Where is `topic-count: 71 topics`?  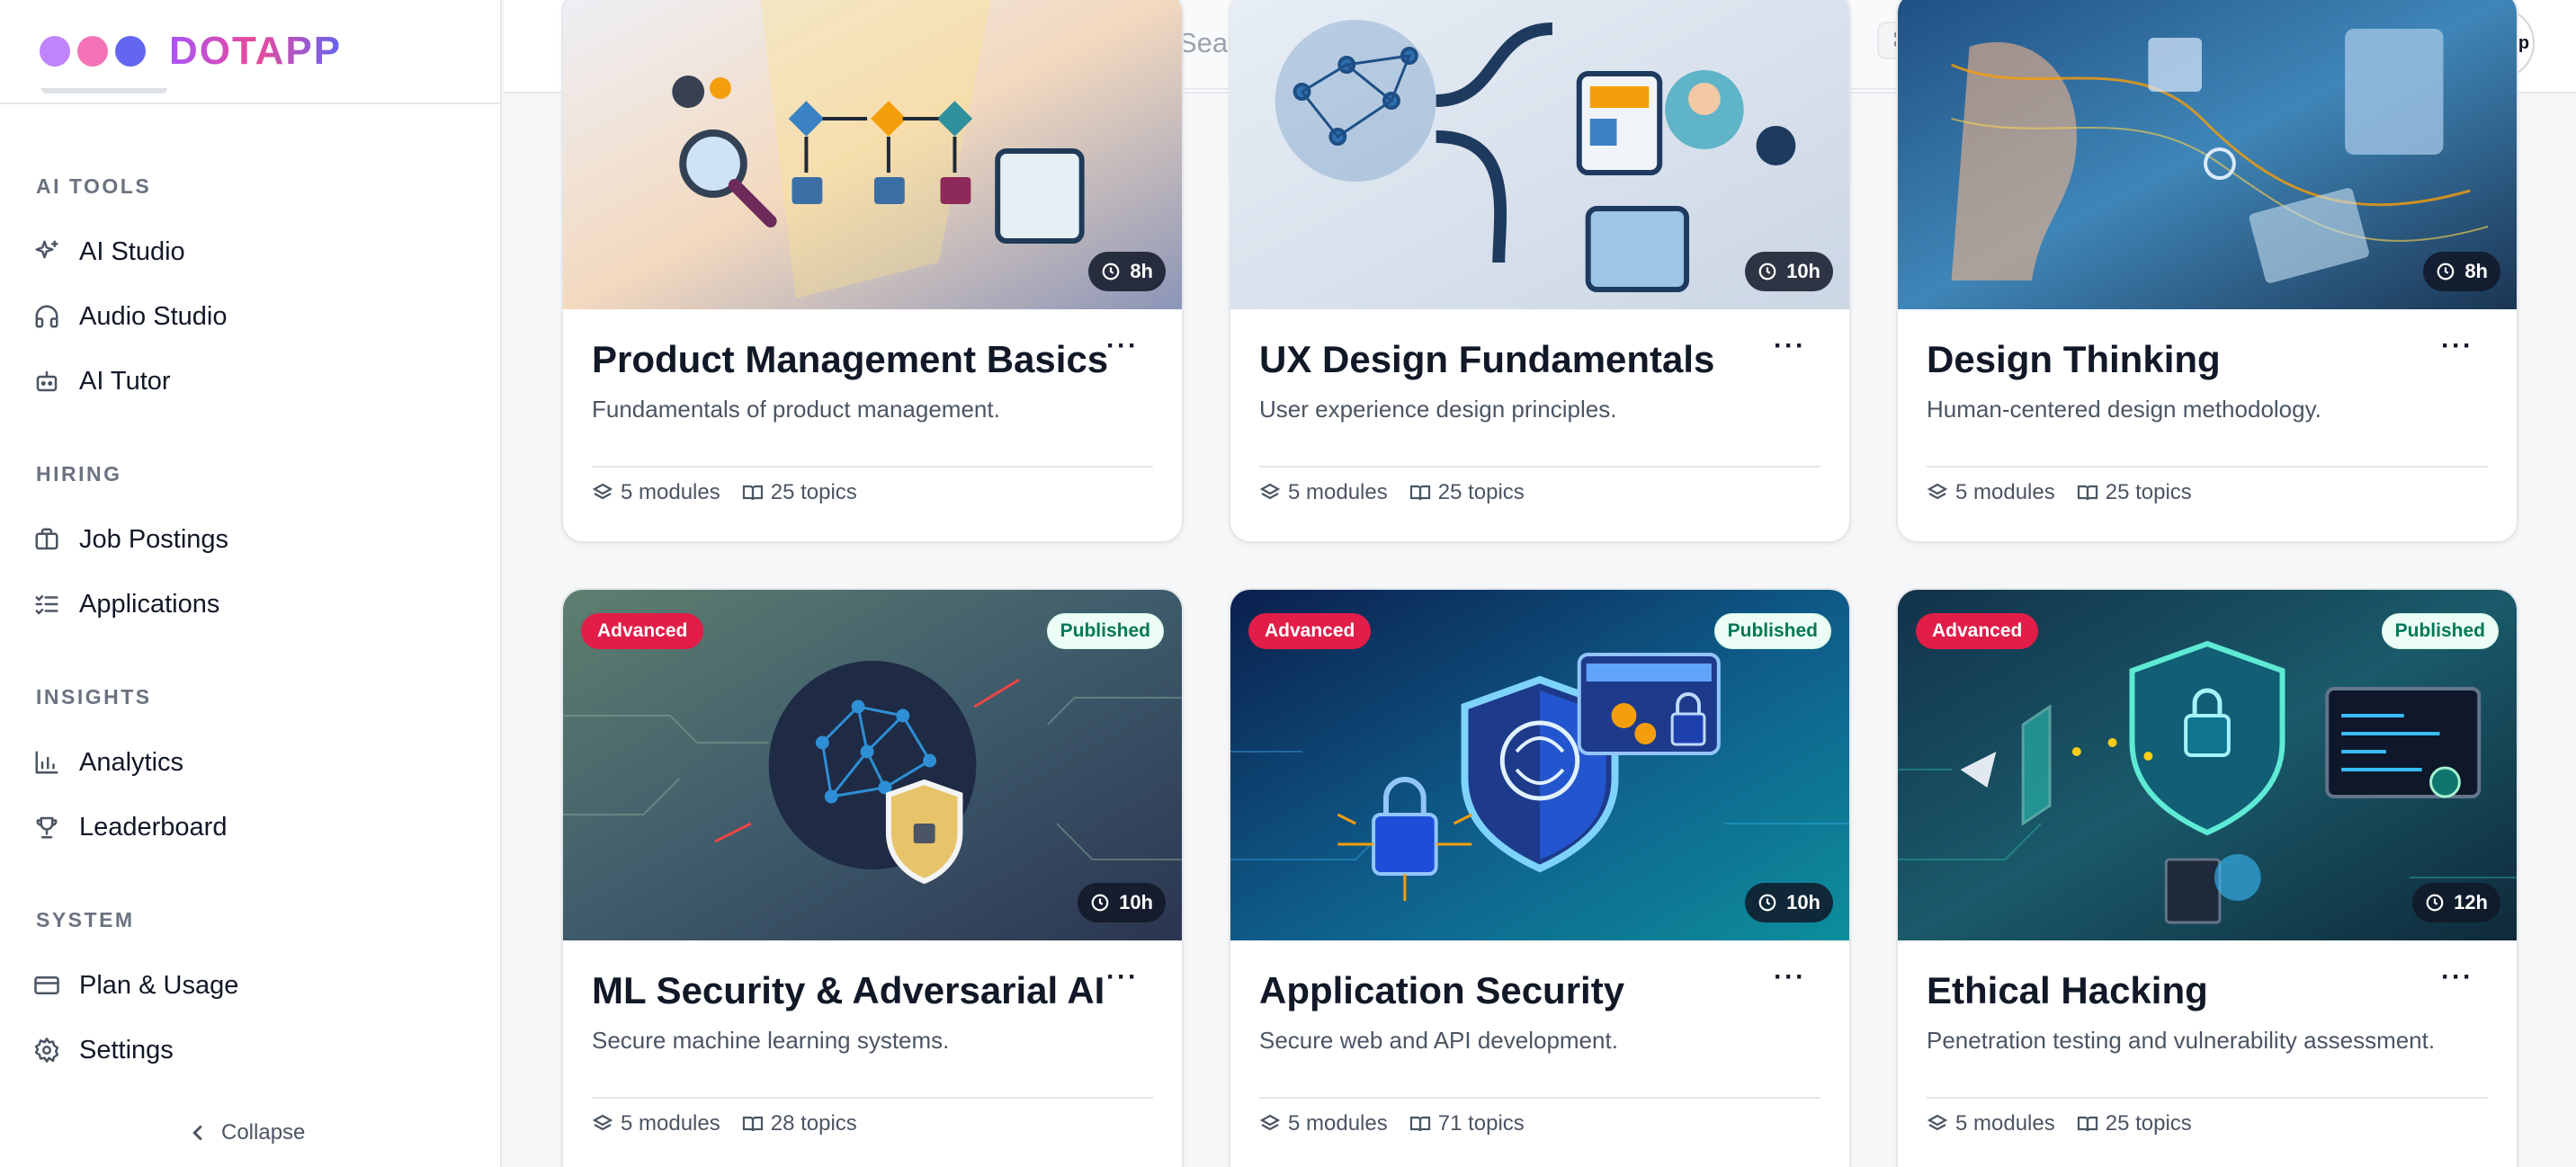 topic-count: 71 topics is located at coordinates (1481, 1123).